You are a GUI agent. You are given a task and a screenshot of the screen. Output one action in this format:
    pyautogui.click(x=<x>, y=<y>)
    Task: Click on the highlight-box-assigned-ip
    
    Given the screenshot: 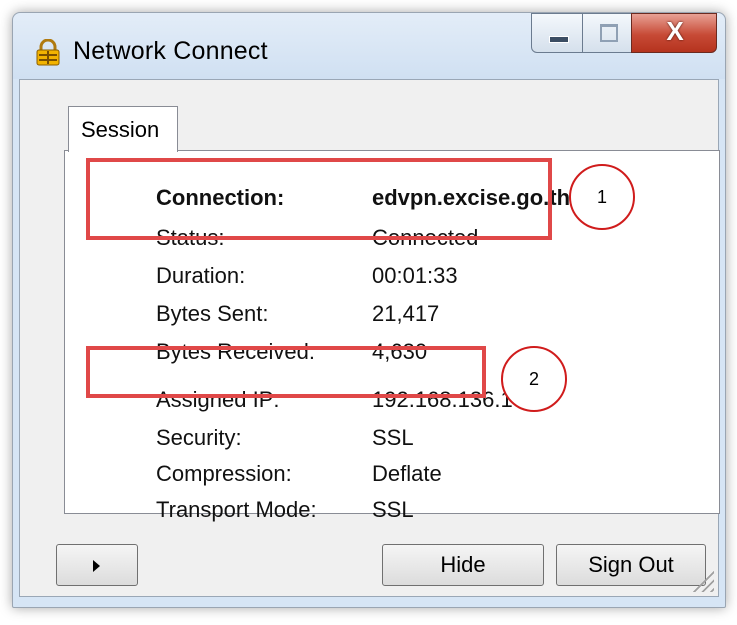 What is the action you would take?
    pyautogui.click(x=286, y=372)
    